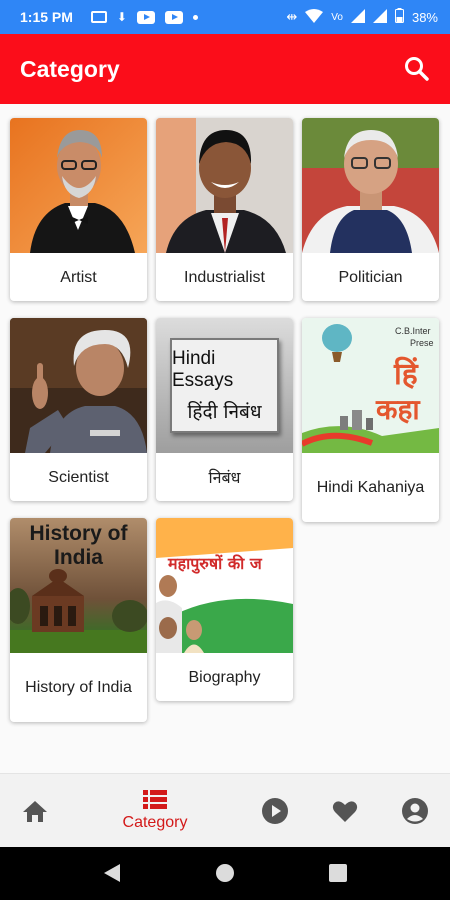 The height and width of the screenshot is (900, 450). Describe the element at coordinates (224, 677) in the screenshot. I see `category-label: Biography` at that location.